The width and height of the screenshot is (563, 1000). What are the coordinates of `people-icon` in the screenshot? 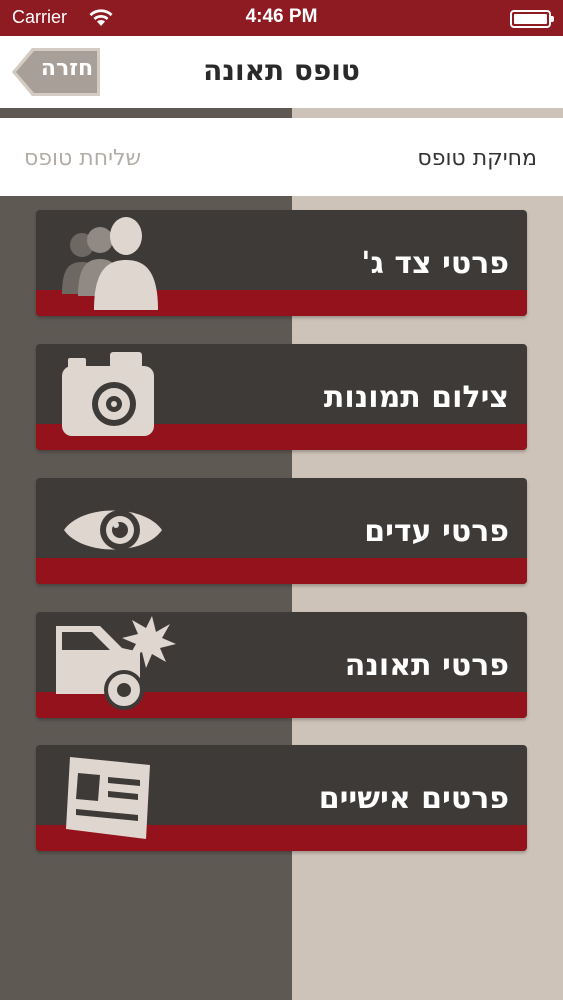 It's located at (110, 263).